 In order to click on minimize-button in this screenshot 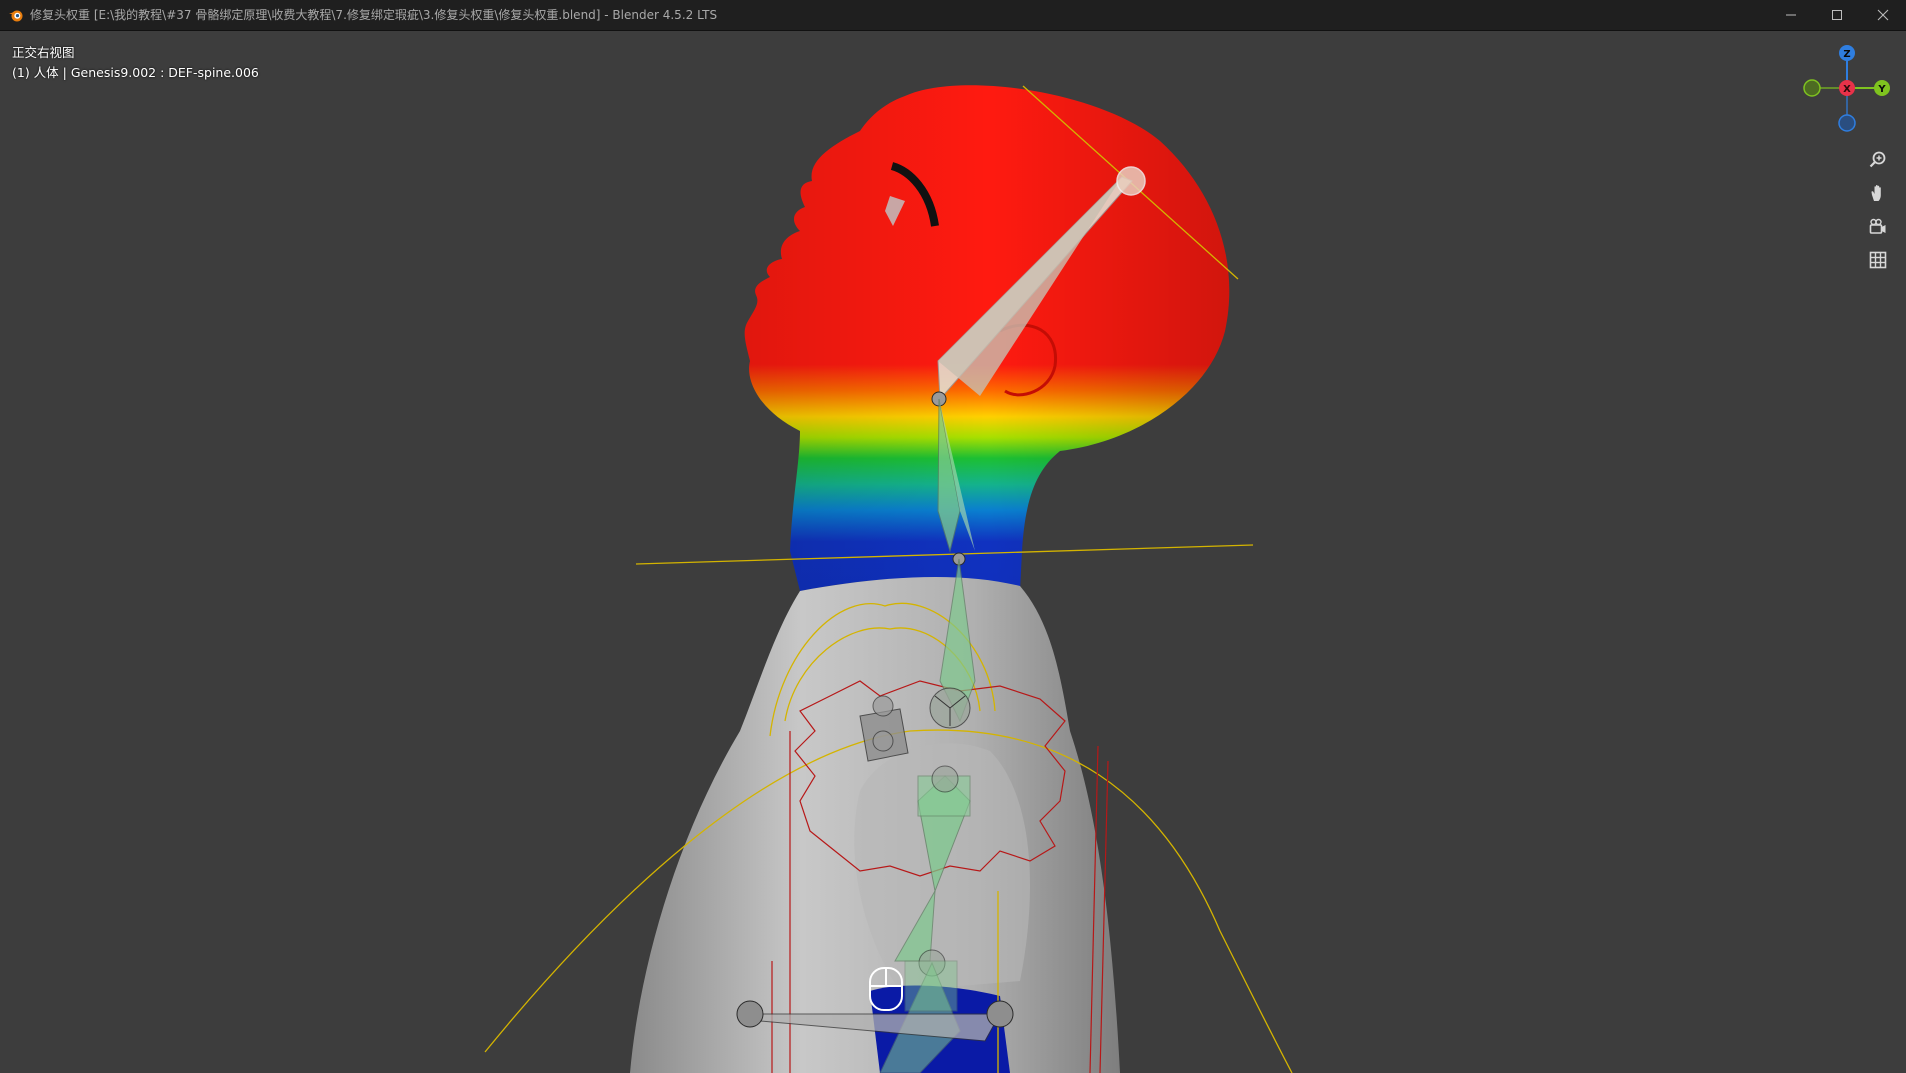, I will do `click(1791, 15)`.